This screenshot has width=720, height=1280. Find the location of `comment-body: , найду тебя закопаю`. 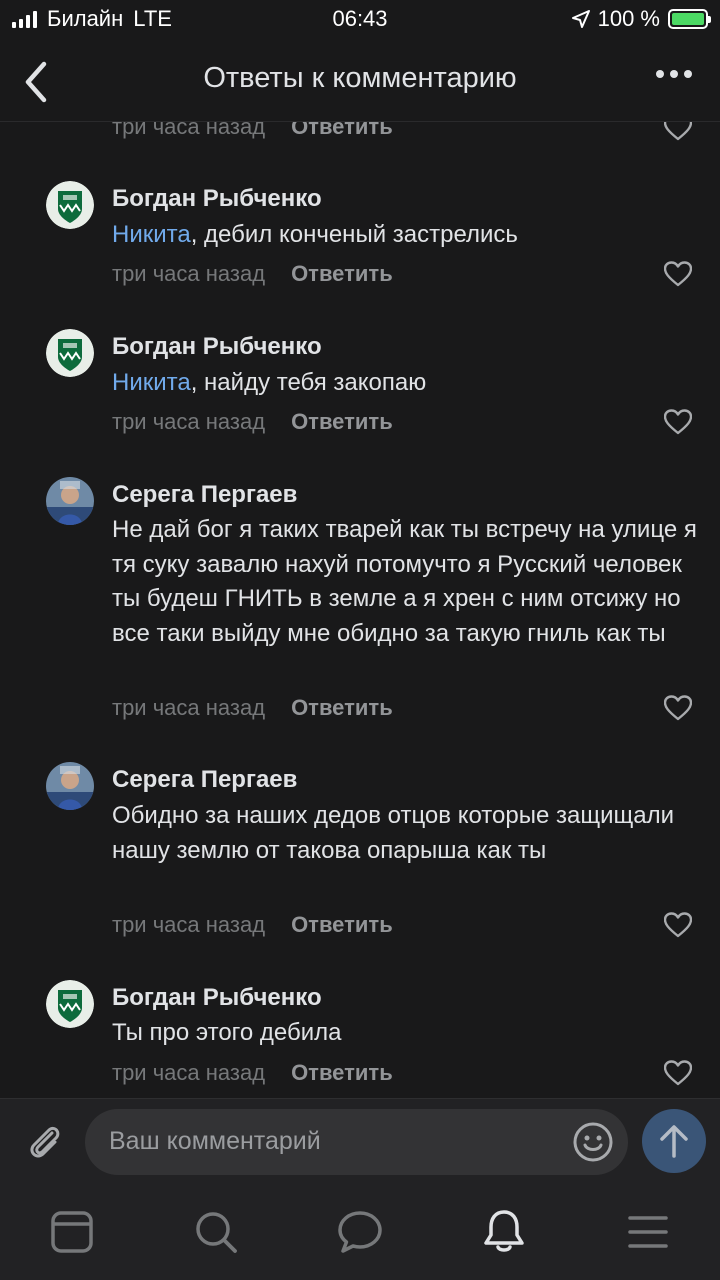

comment-body: , найду тебя закопаю is located at coordinates (308, 382).